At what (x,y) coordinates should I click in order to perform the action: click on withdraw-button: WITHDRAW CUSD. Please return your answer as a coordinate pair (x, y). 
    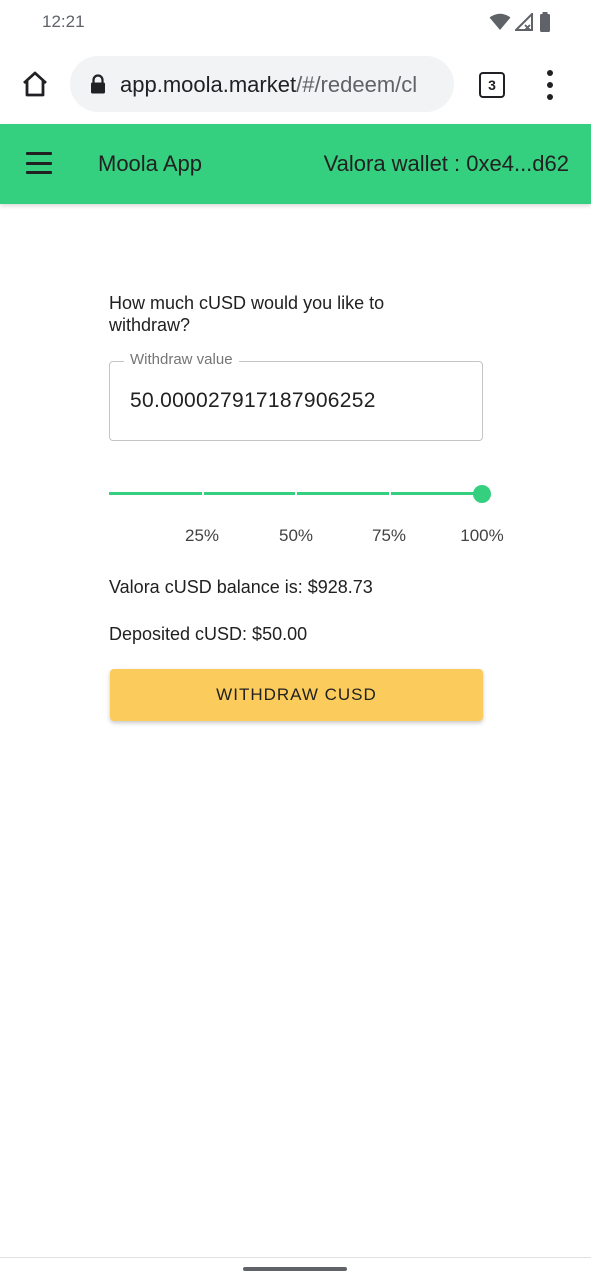
    Looking at the image, I should click on (296, 695).